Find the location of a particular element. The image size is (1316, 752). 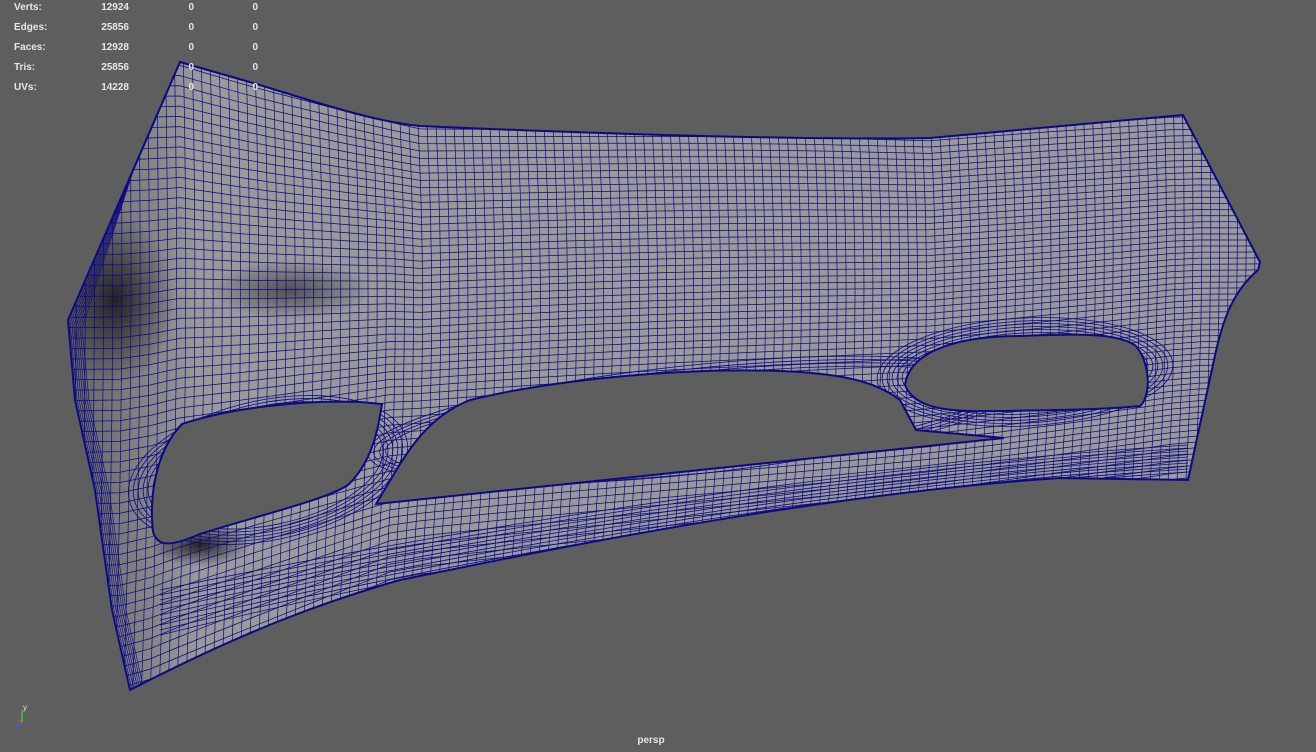

z-axis-line is located at coordinates (18, 724).